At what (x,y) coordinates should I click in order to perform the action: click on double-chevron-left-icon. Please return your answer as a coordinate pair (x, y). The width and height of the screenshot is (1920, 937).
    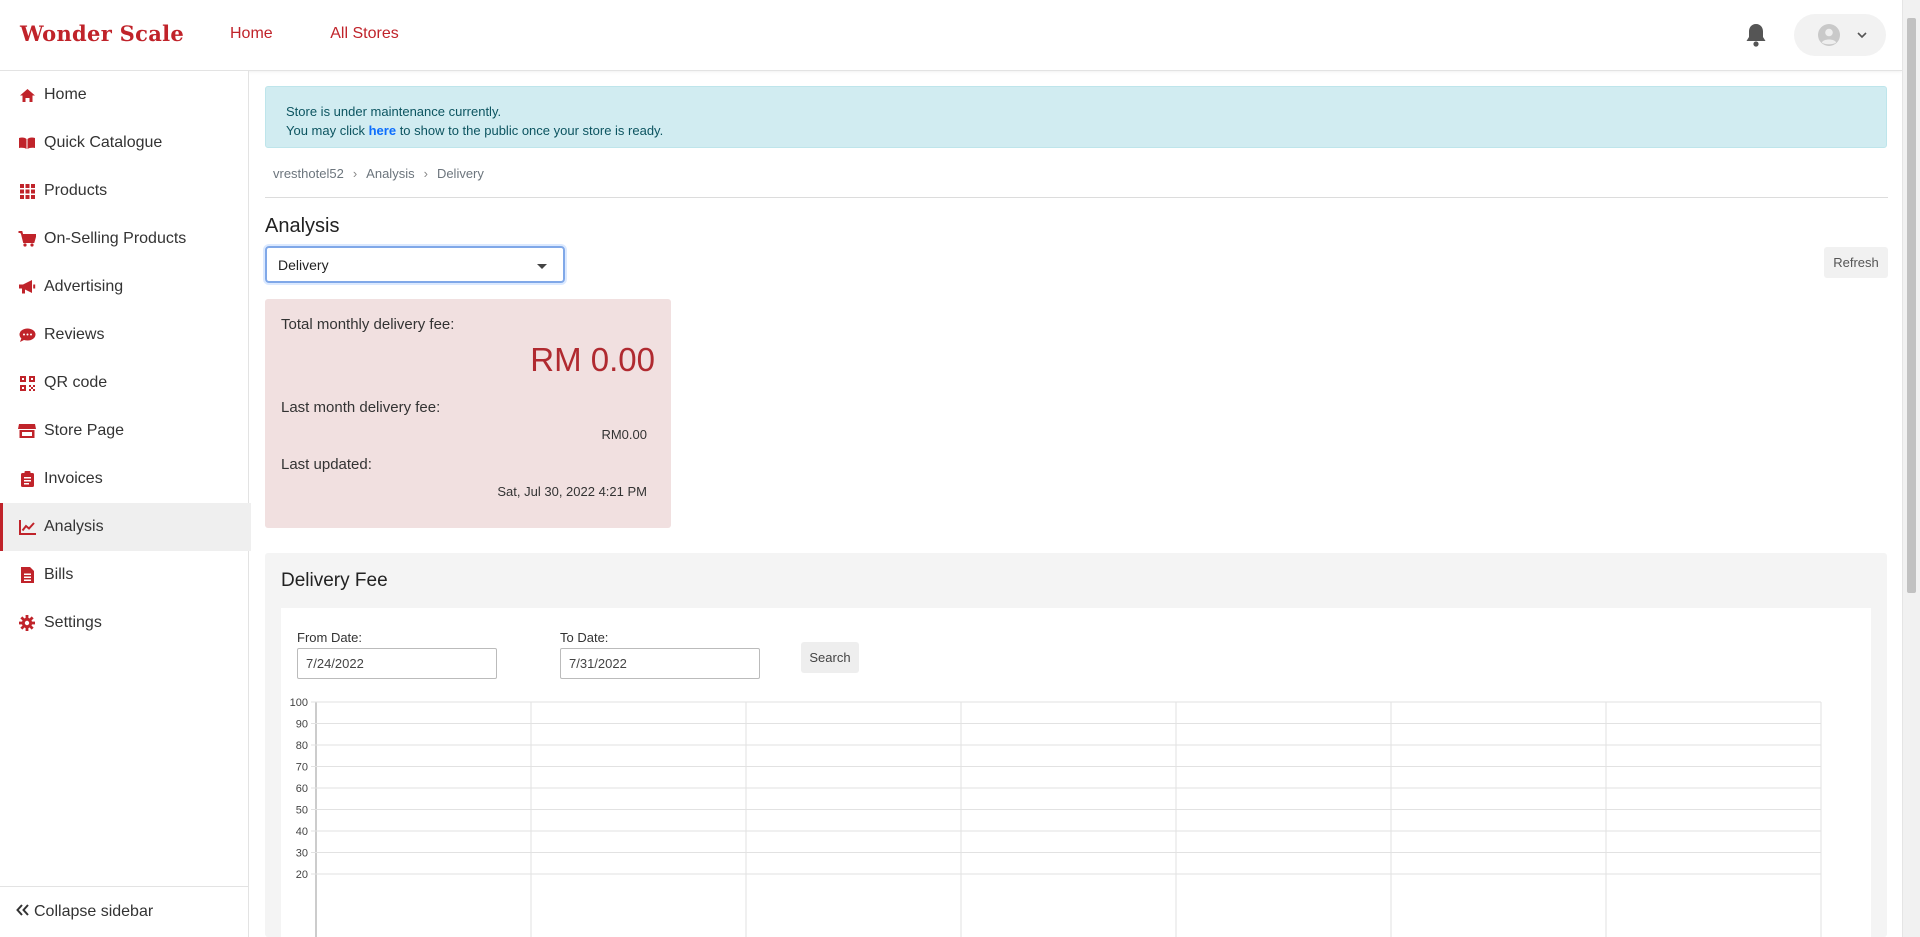
    Looking at the image, I should click on (23, 912).